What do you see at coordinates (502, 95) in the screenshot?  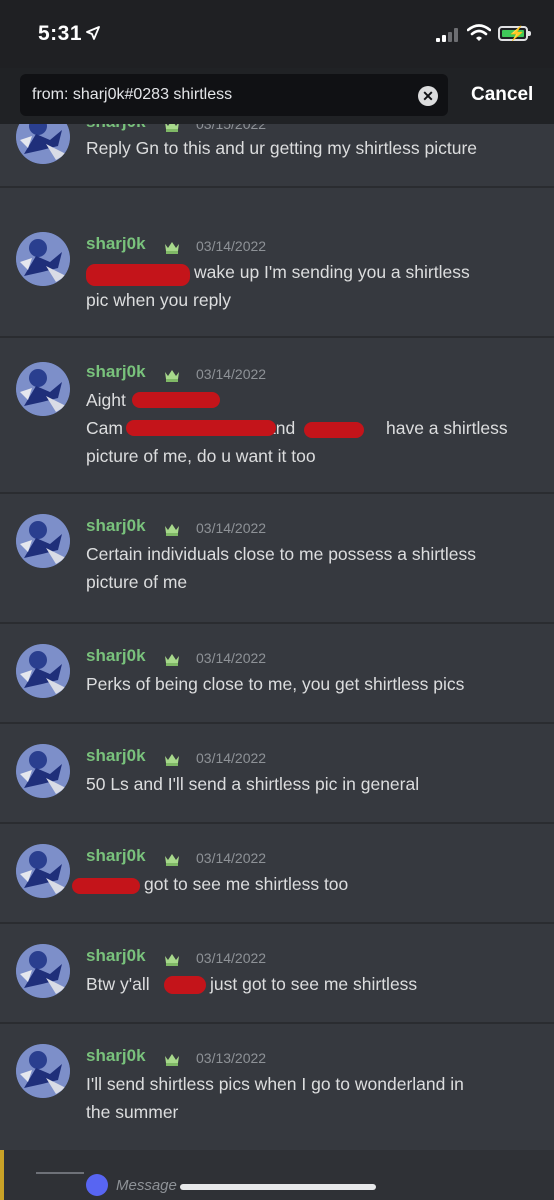 I see `cancel-button: Cancel` at bounding box center [502, 95].